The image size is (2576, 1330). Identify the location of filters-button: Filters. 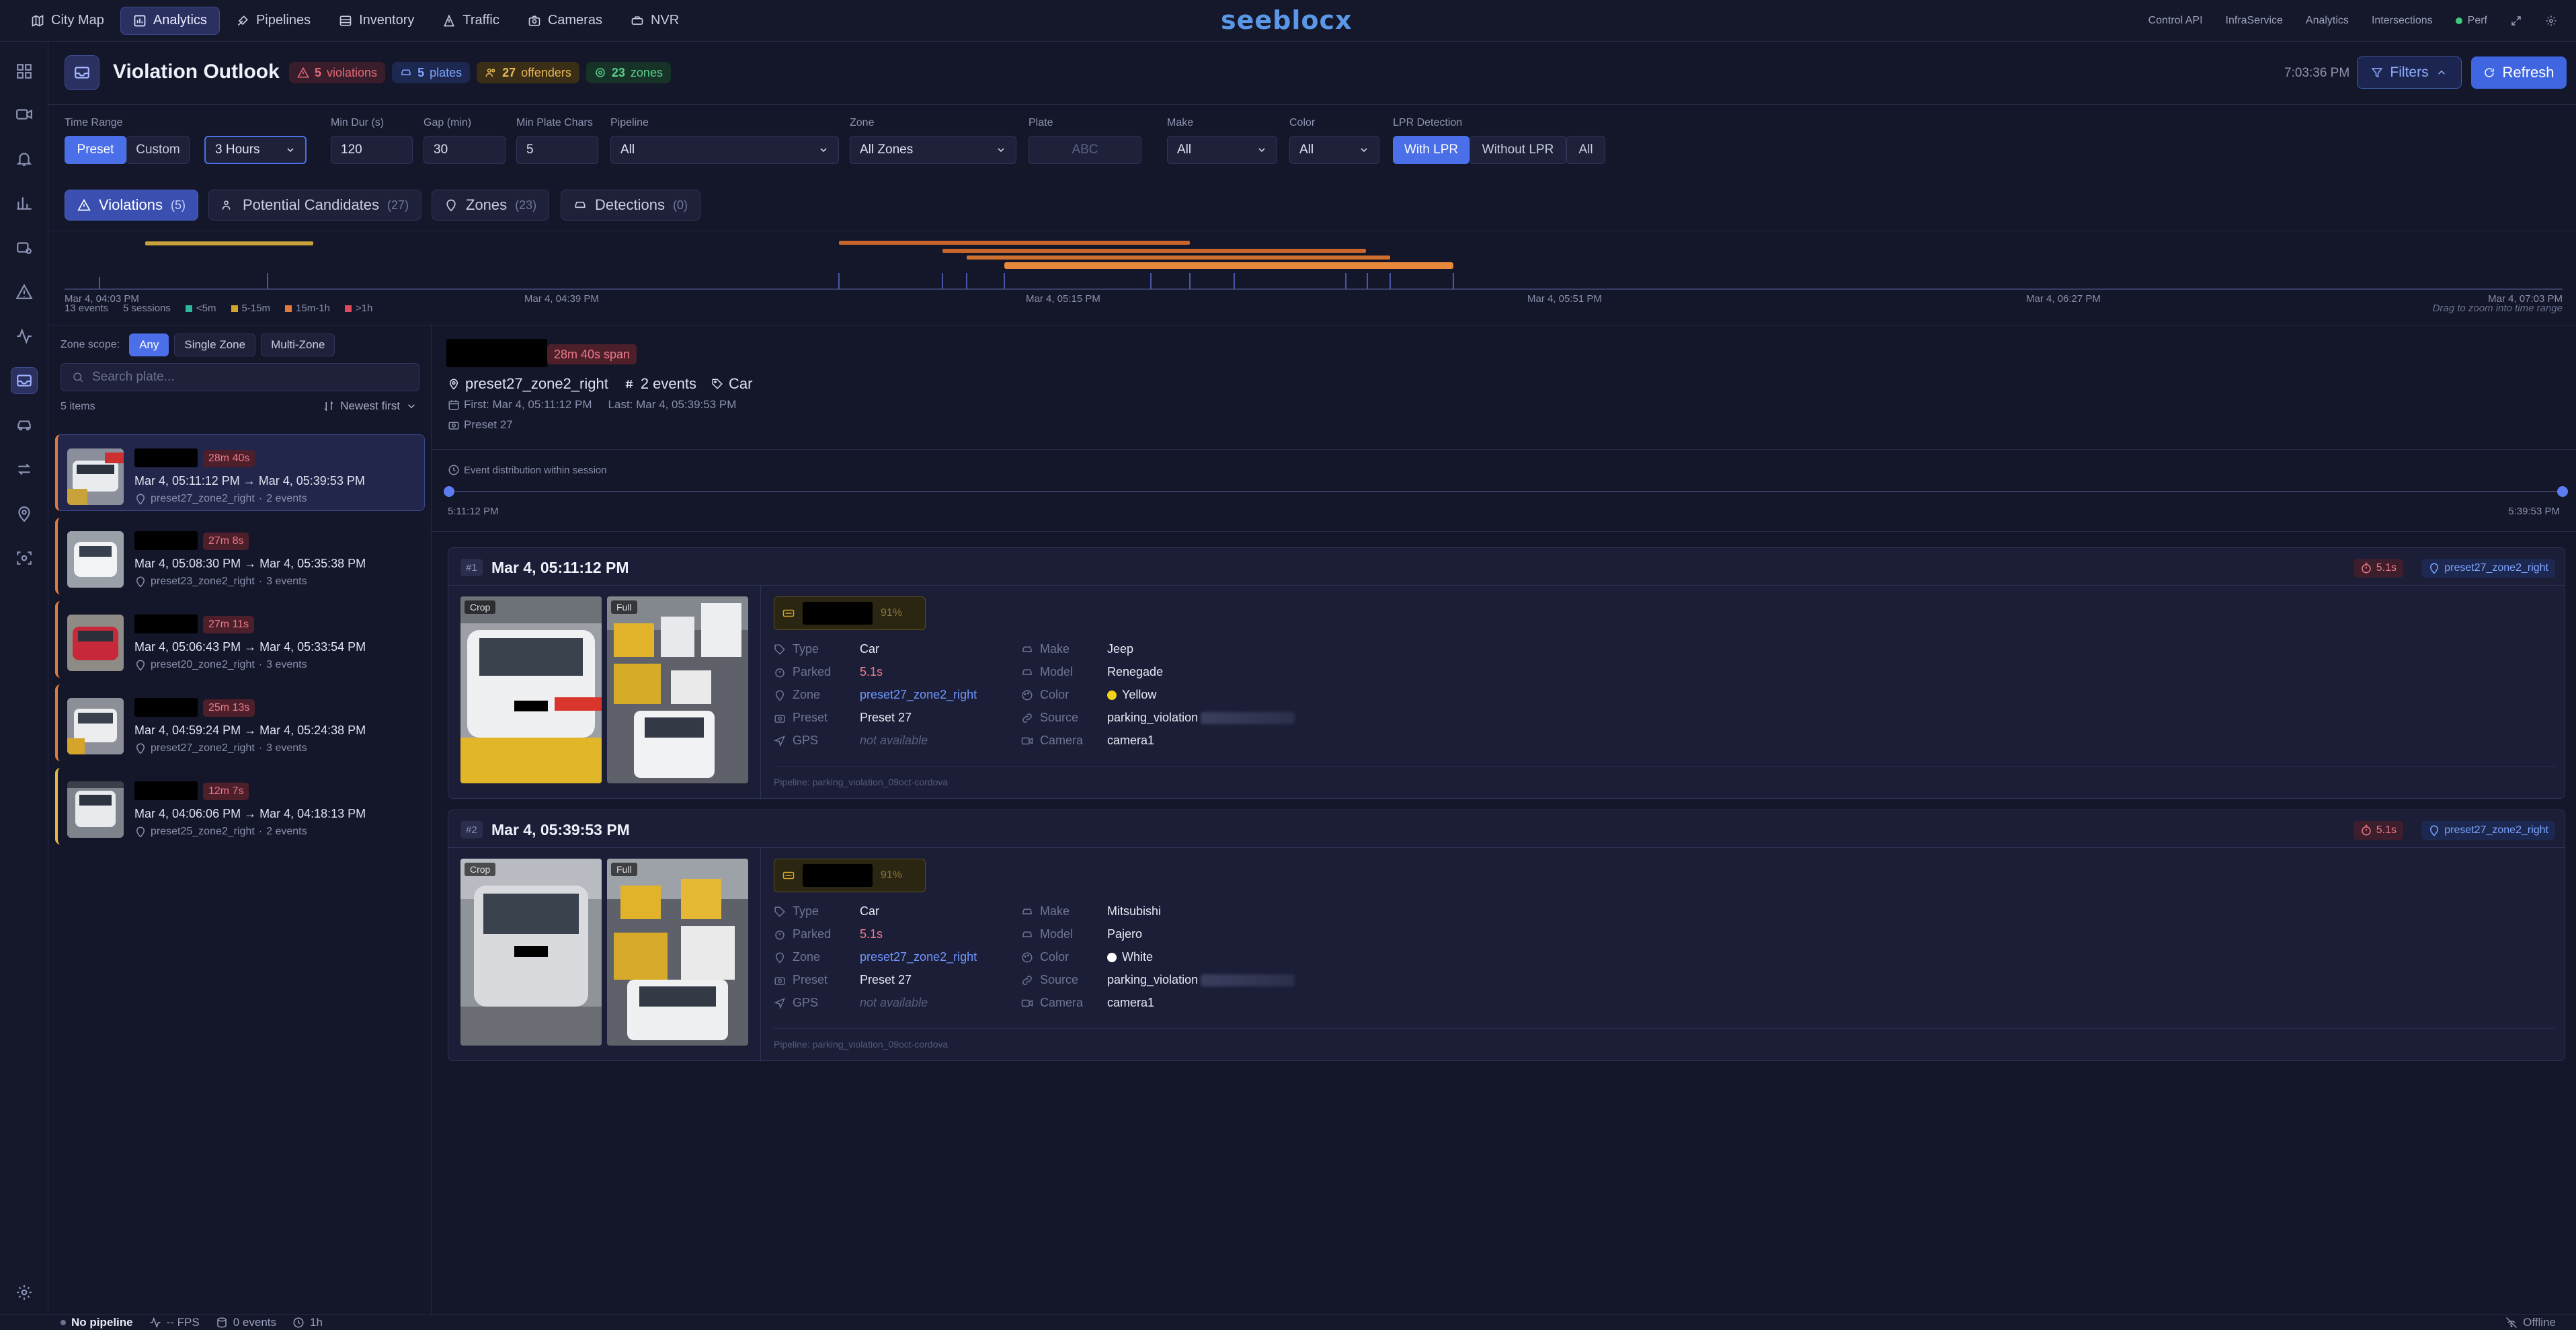
(2409, 72).